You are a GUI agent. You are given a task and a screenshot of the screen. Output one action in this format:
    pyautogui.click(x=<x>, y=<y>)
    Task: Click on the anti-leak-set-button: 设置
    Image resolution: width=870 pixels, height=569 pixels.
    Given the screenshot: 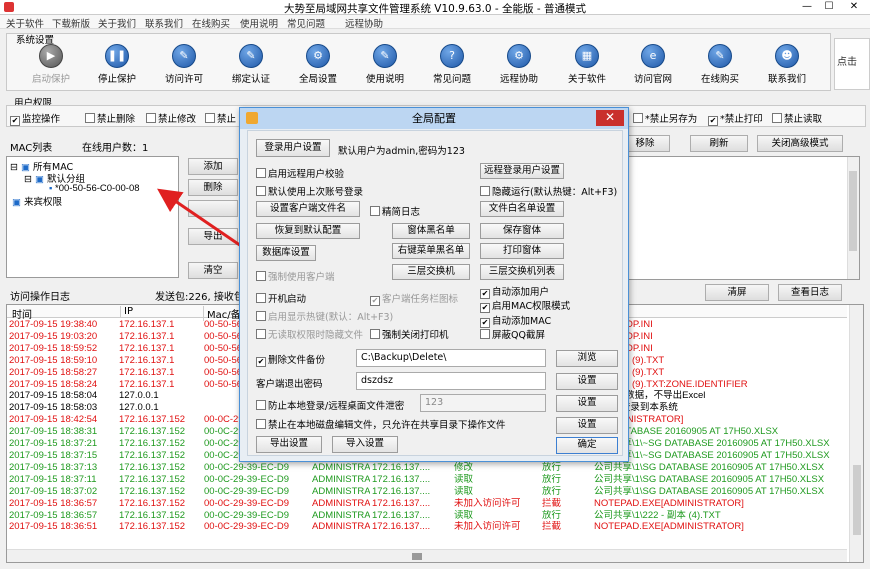 What is the action you would take?
    pyautogui.click(x=587, y=403)
    